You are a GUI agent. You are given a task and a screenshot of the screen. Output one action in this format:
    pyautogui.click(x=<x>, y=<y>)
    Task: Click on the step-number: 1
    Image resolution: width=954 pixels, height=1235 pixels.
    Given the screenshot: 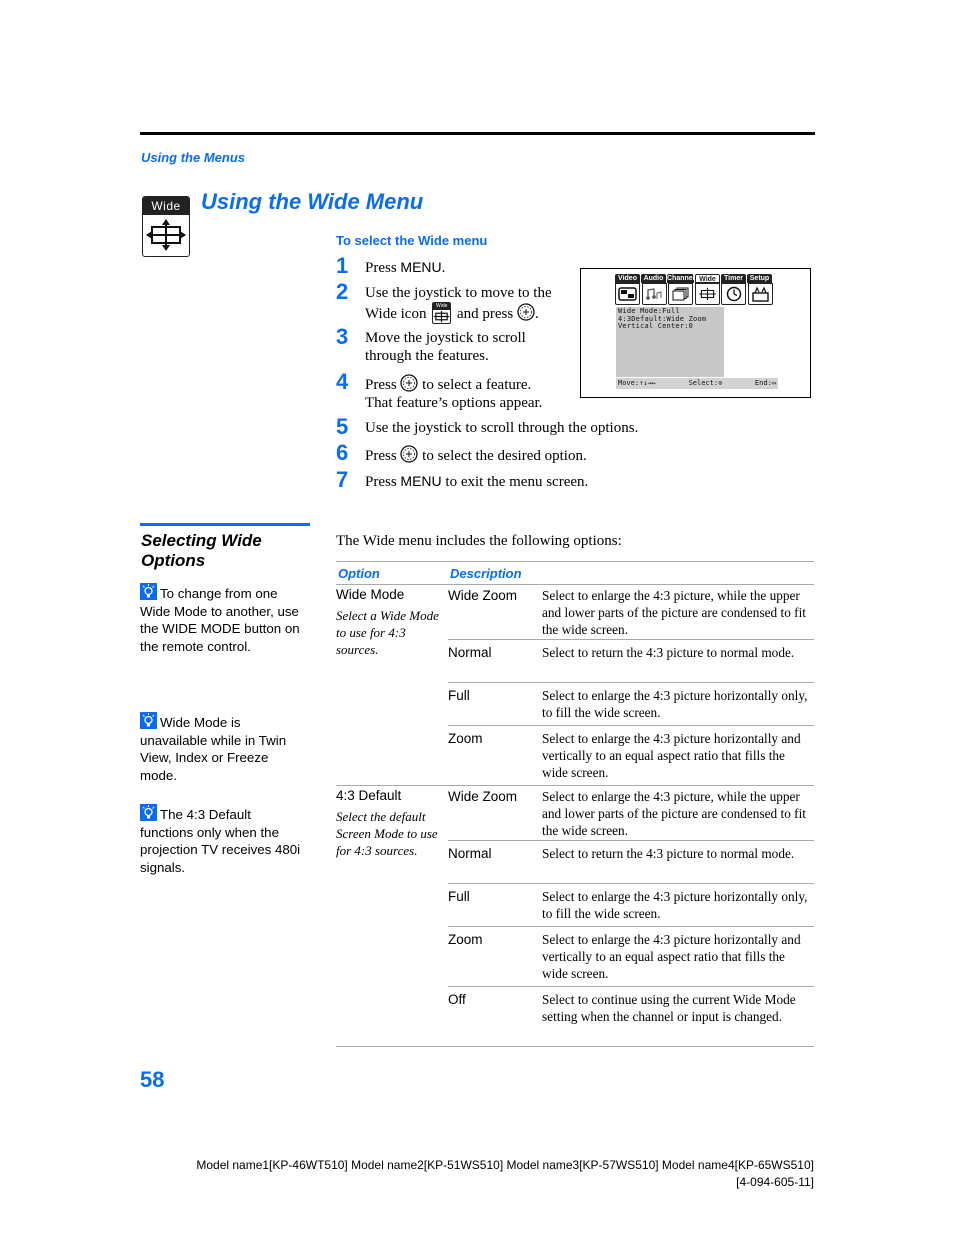 What is the action you would take?
    pyautogui.click(x=342, y=265)
    